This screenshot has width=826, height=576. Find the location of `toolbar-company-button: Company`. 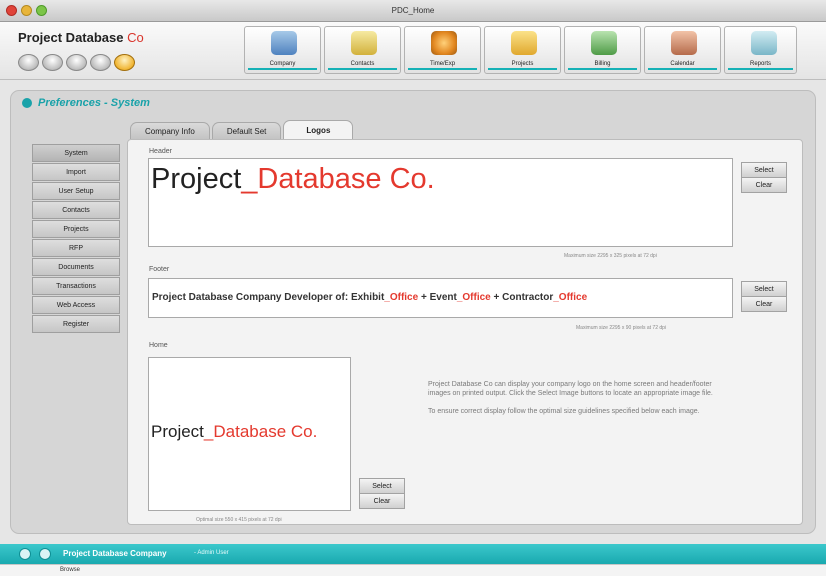

toolbar-company-button: Company is located at coordinates (282, 50).